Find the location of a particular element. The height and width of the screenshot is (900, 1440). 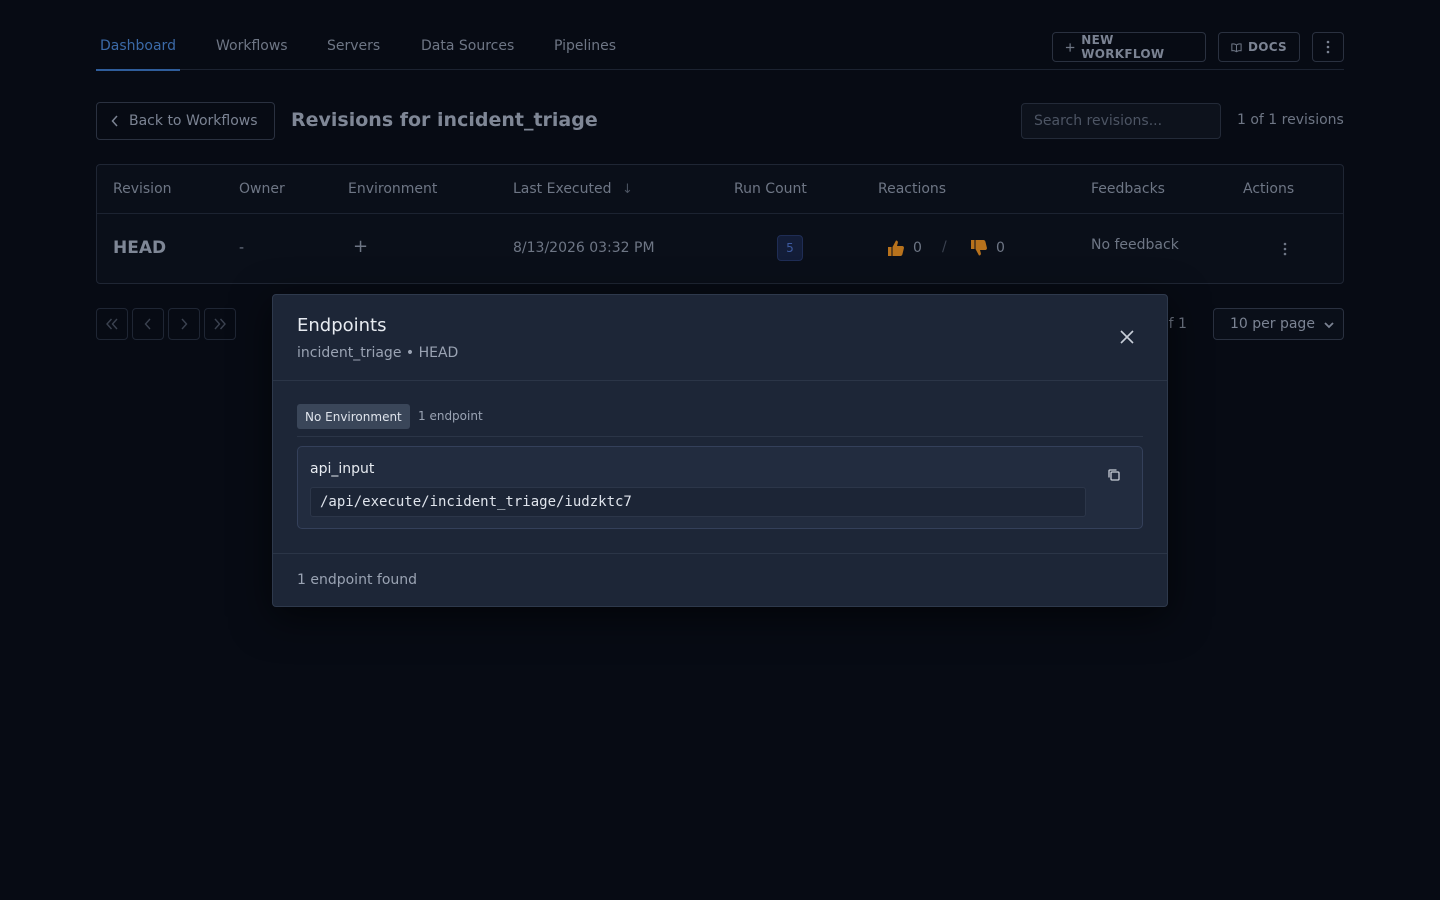

more-menu-button is located at coordinates (1328, 47).